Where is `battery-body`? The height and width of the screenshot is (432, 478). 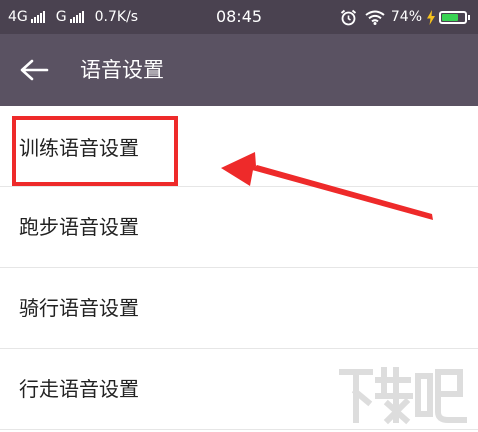
battery-body is located at coordinates (453, 17).